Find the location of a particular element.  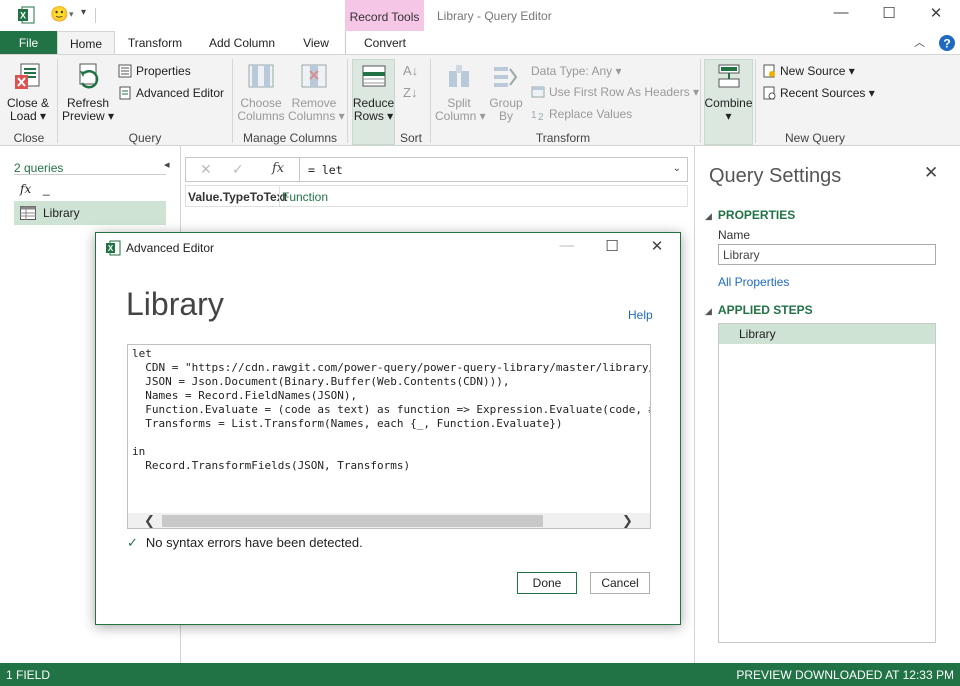

reduce-rows-icon is located at coordinates (373, 76).